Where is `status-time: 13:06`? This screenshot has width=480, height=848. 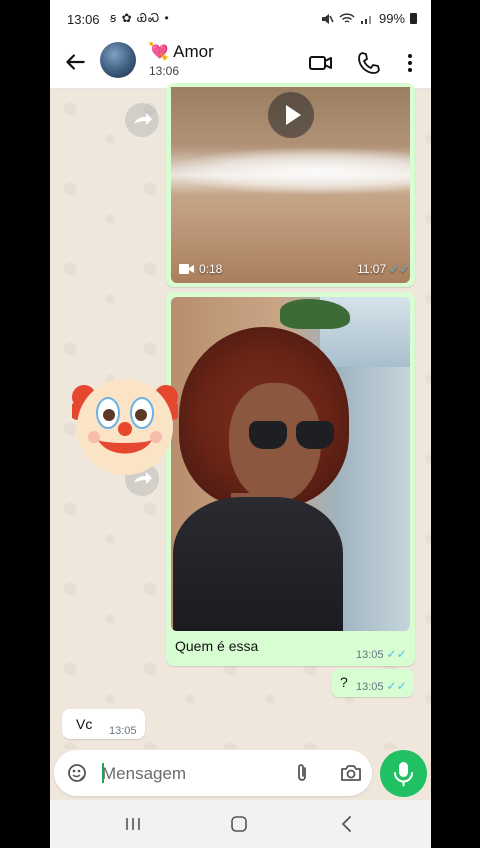 status-time: 13:06 is located at coordinates (83, 19).